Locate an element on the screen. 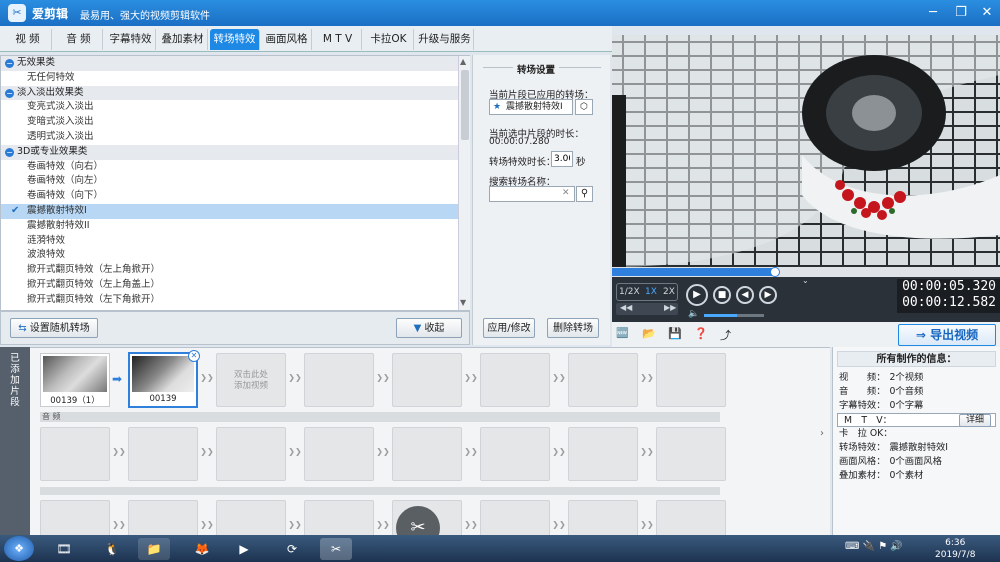 The width and height of the screenshot is (1000, 562). clock: 6:36 2019/7/8 is located at coordinates (955, 549).